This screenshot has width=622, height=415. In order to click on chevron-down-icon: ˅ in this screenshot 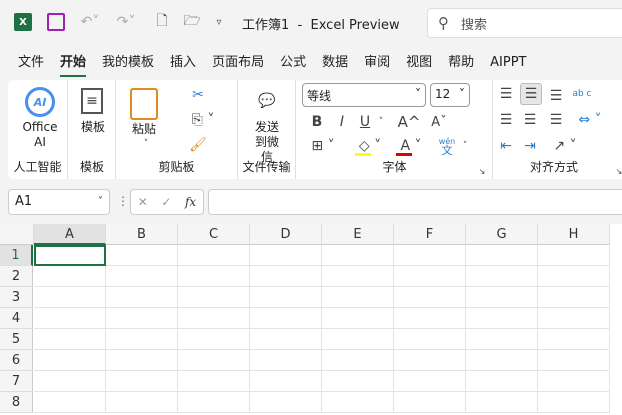, I will do `click(100, 202)`.